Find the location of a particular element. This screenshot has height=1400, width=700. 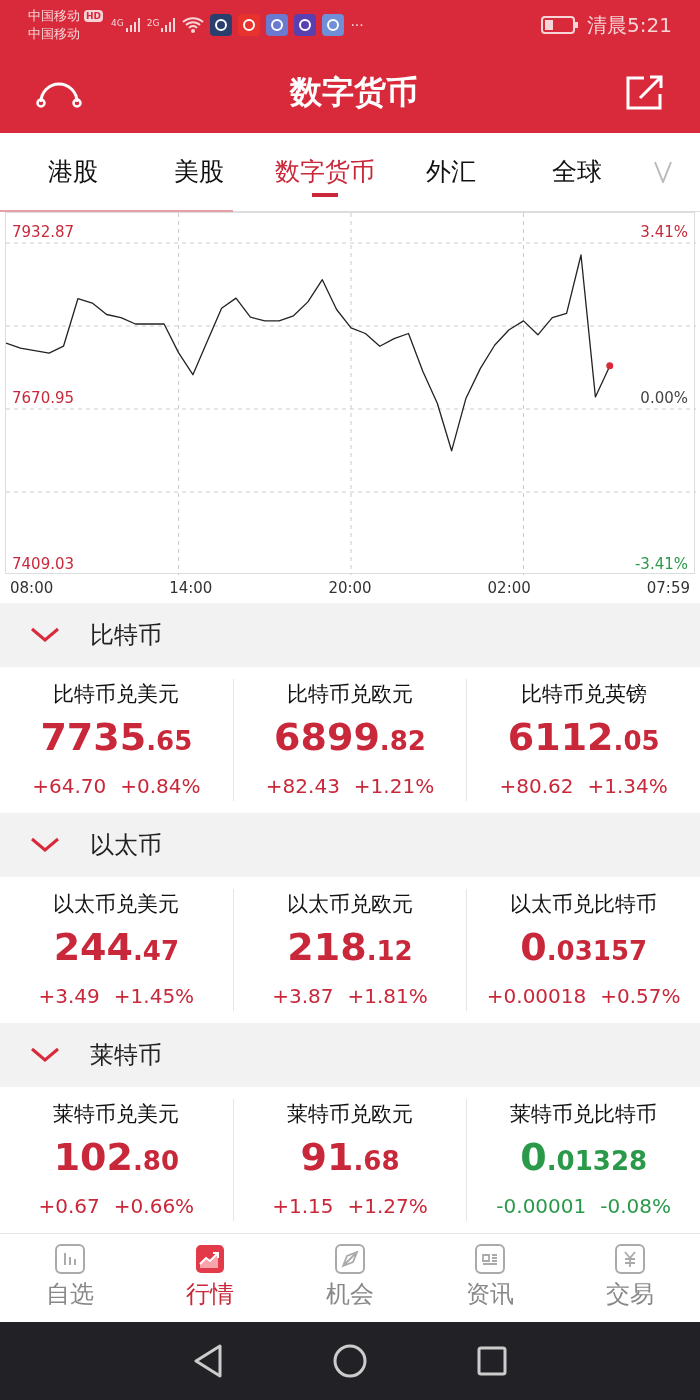

share-button is located at coordinates (645, 91).